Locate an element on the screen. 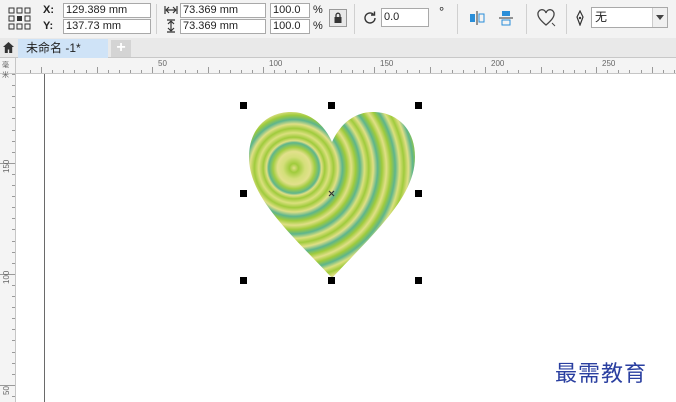 Image resolution: width=676 pixels, height=402 pixels. rotate-icon is located at coordinates (370, 19).